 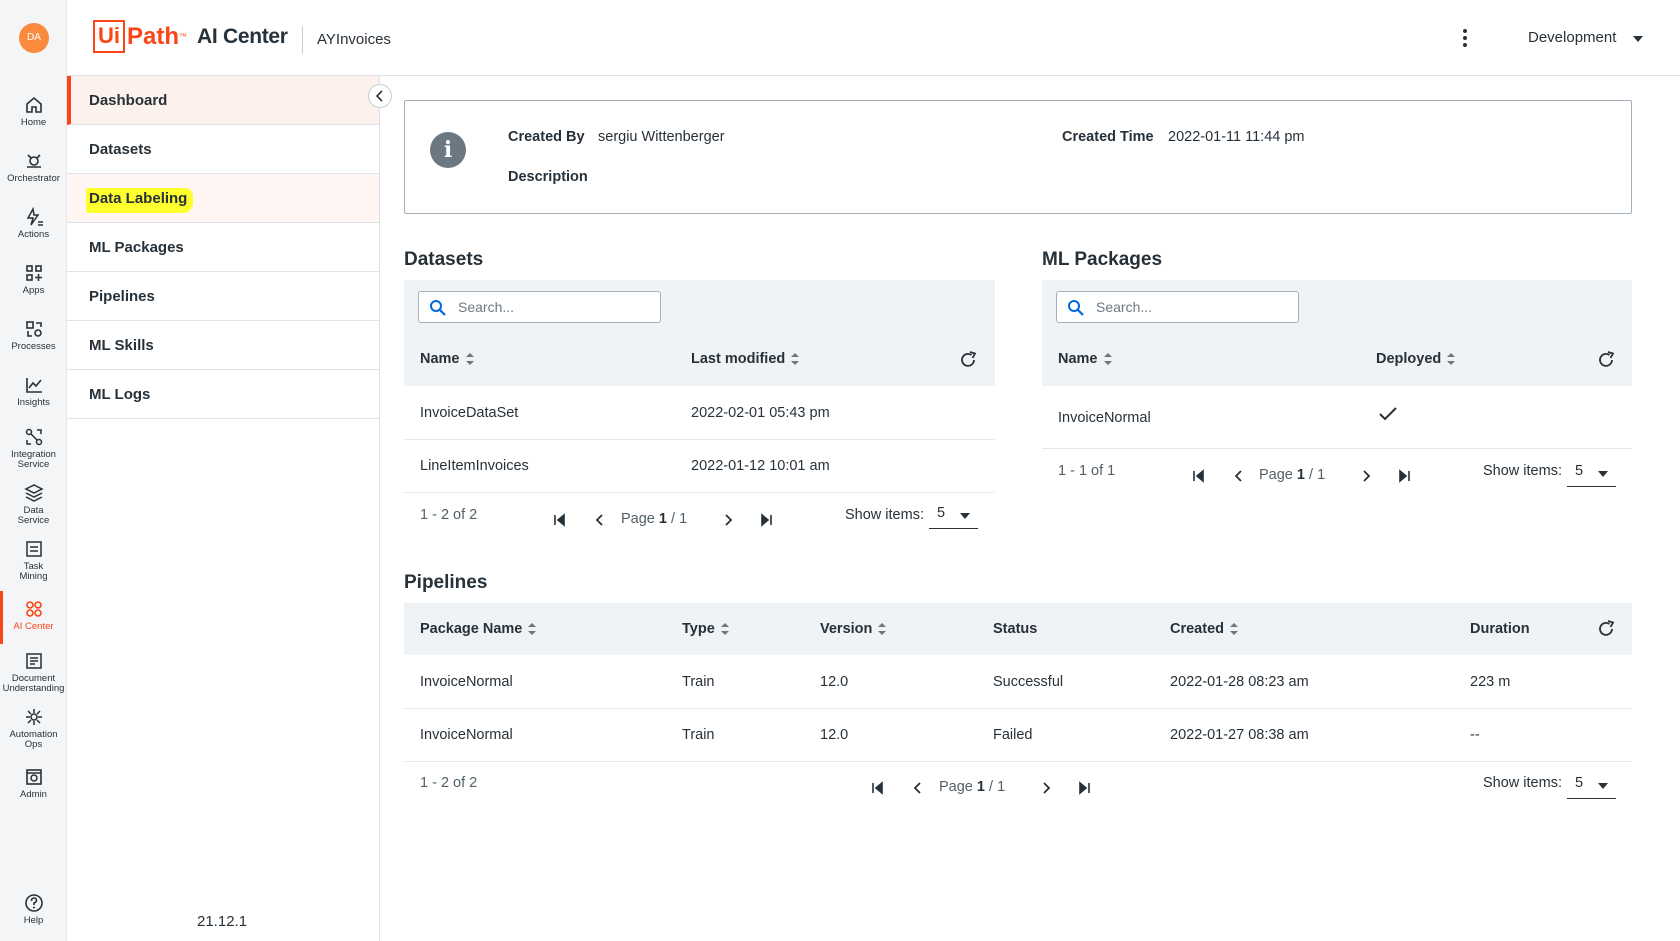 What do you see at coordinates (1465, 39) in the screenshot?
I see `more-options-icon` at bounding box center [1465, 39].